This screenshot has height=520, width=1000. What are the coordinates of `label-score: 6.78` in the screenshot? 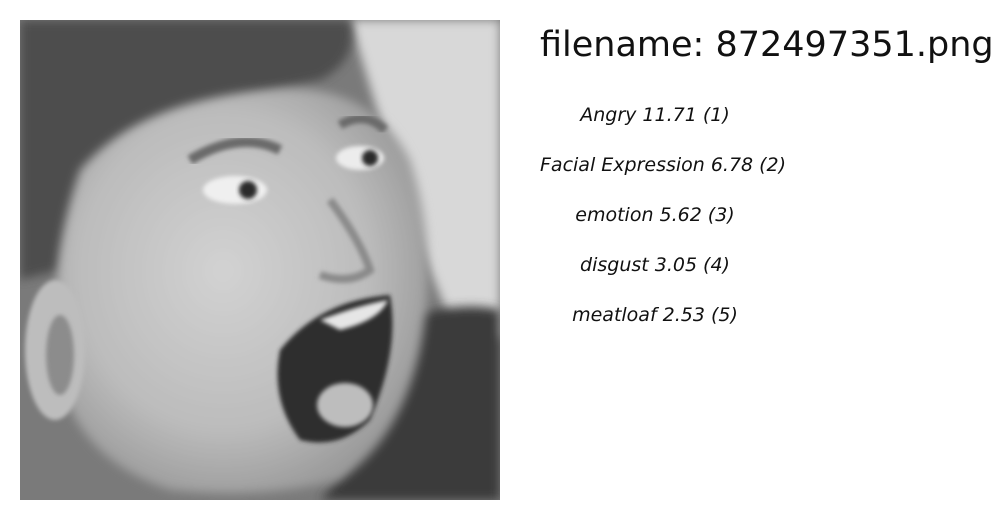 It's located at (732, 165).